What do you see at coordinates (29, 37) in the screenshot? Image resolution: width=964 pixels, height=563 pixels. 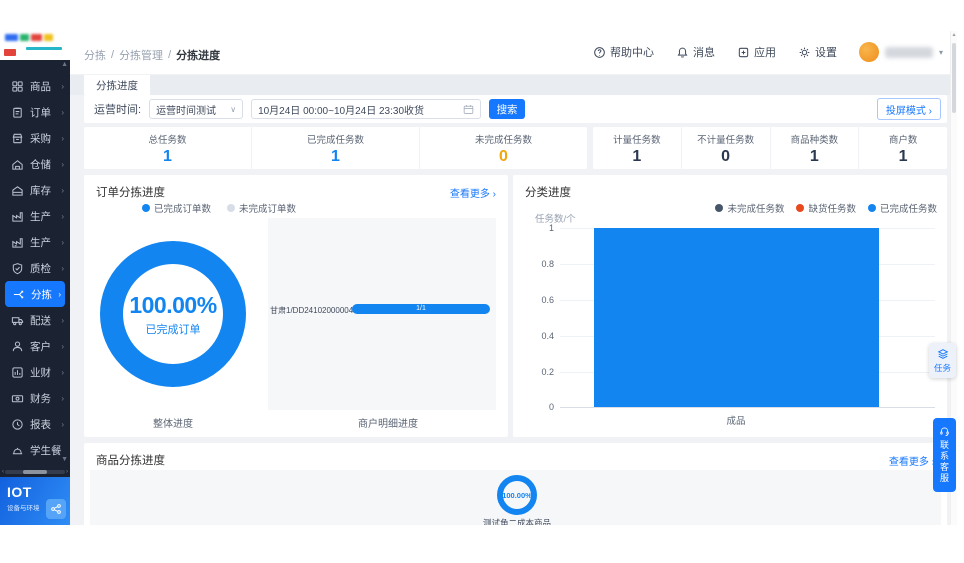 I see `logo-blur-blocks` at bounding box center [29, 37].